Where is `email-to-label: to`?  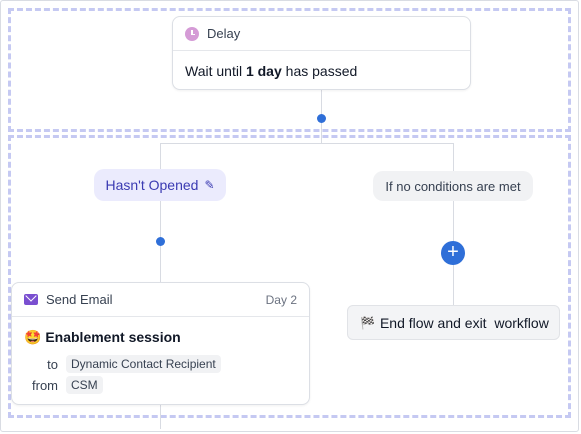 email-to-label: to is located at coordinates (52, 364).